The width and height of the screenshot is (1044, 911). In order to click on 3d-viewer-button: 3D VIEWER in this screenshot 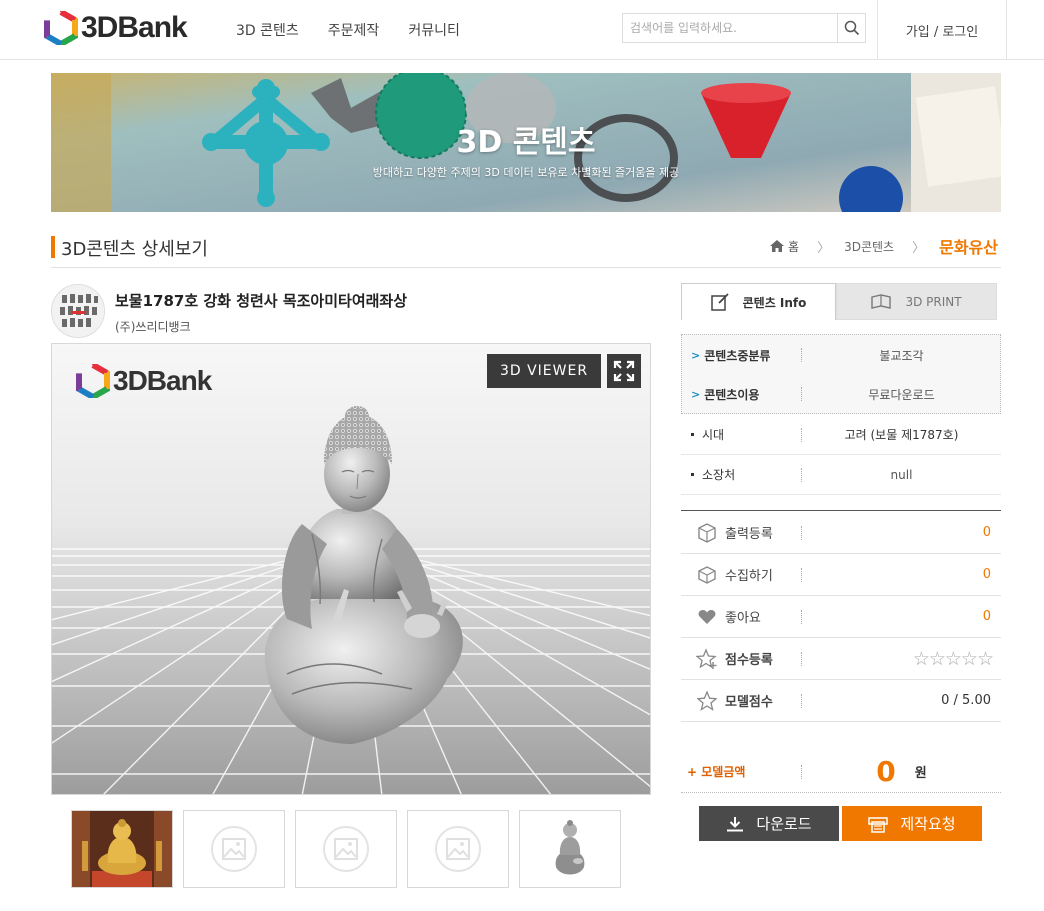, I will do `click(544, 371)`.